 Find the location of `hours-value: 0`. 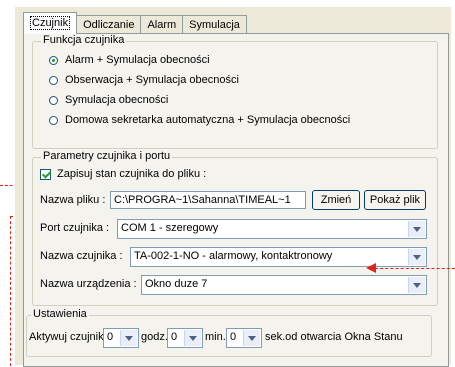

hours-value: 0 is located at coordinates (110, 337).